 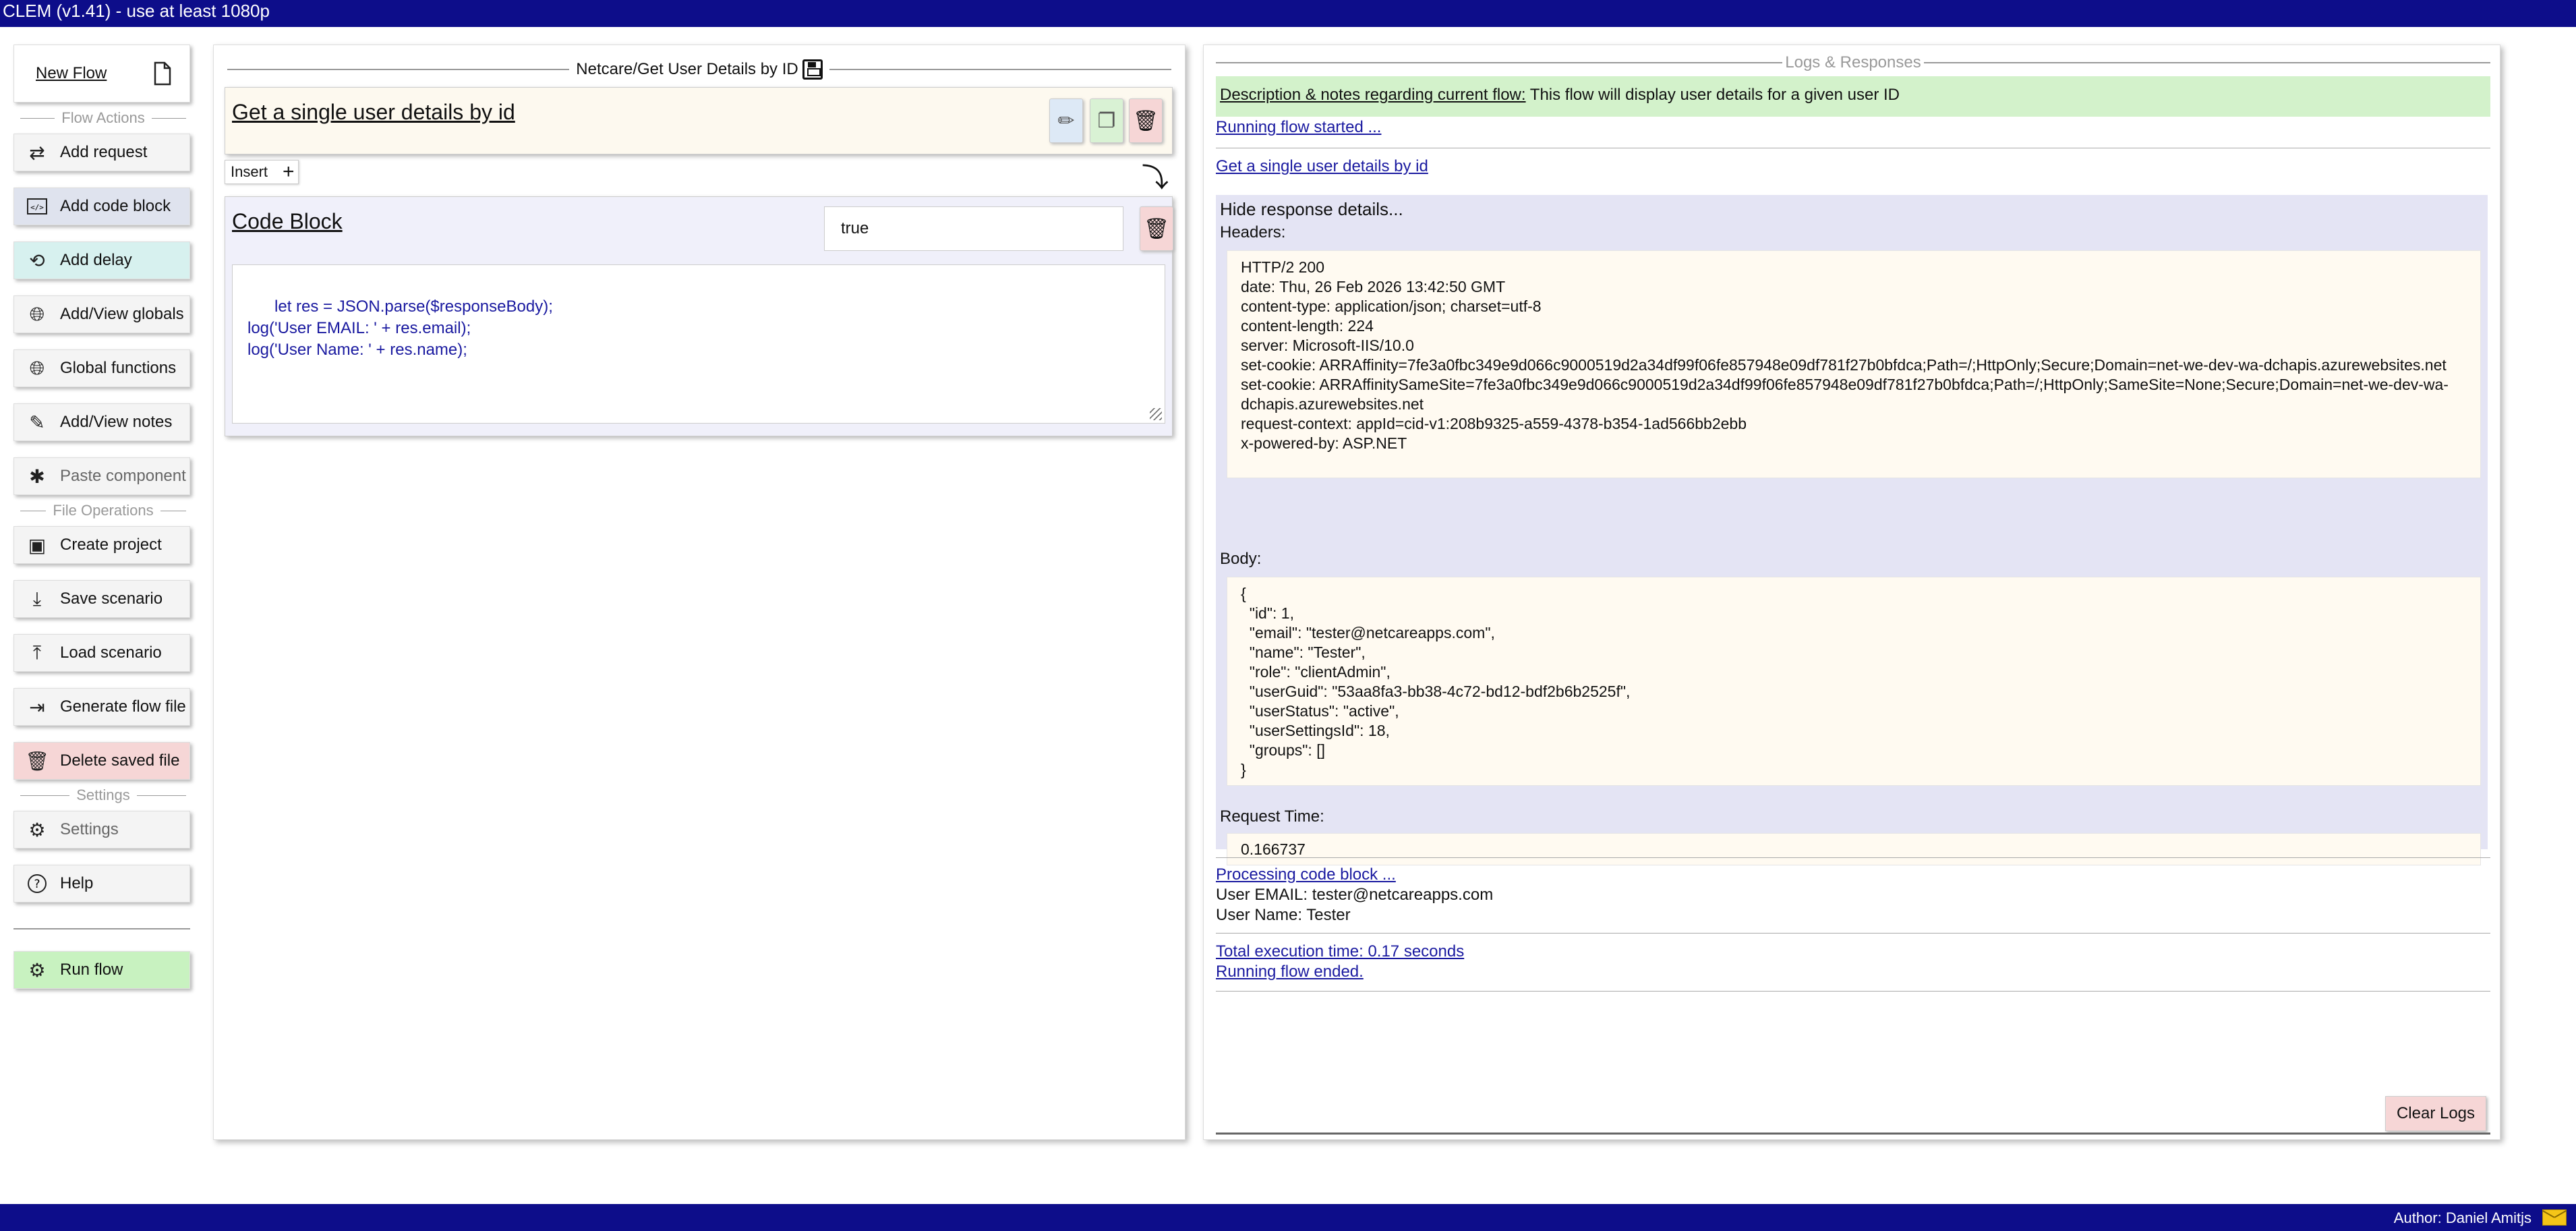 I want to click on flow-title: Netcare/Get User Details by ID, so click(x=699, y=69).